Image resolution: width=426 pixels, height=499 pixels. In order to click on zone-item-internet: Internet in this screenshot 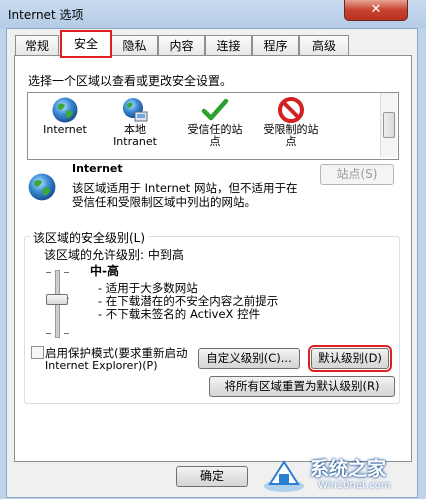, I will do `click(65, 116)`.